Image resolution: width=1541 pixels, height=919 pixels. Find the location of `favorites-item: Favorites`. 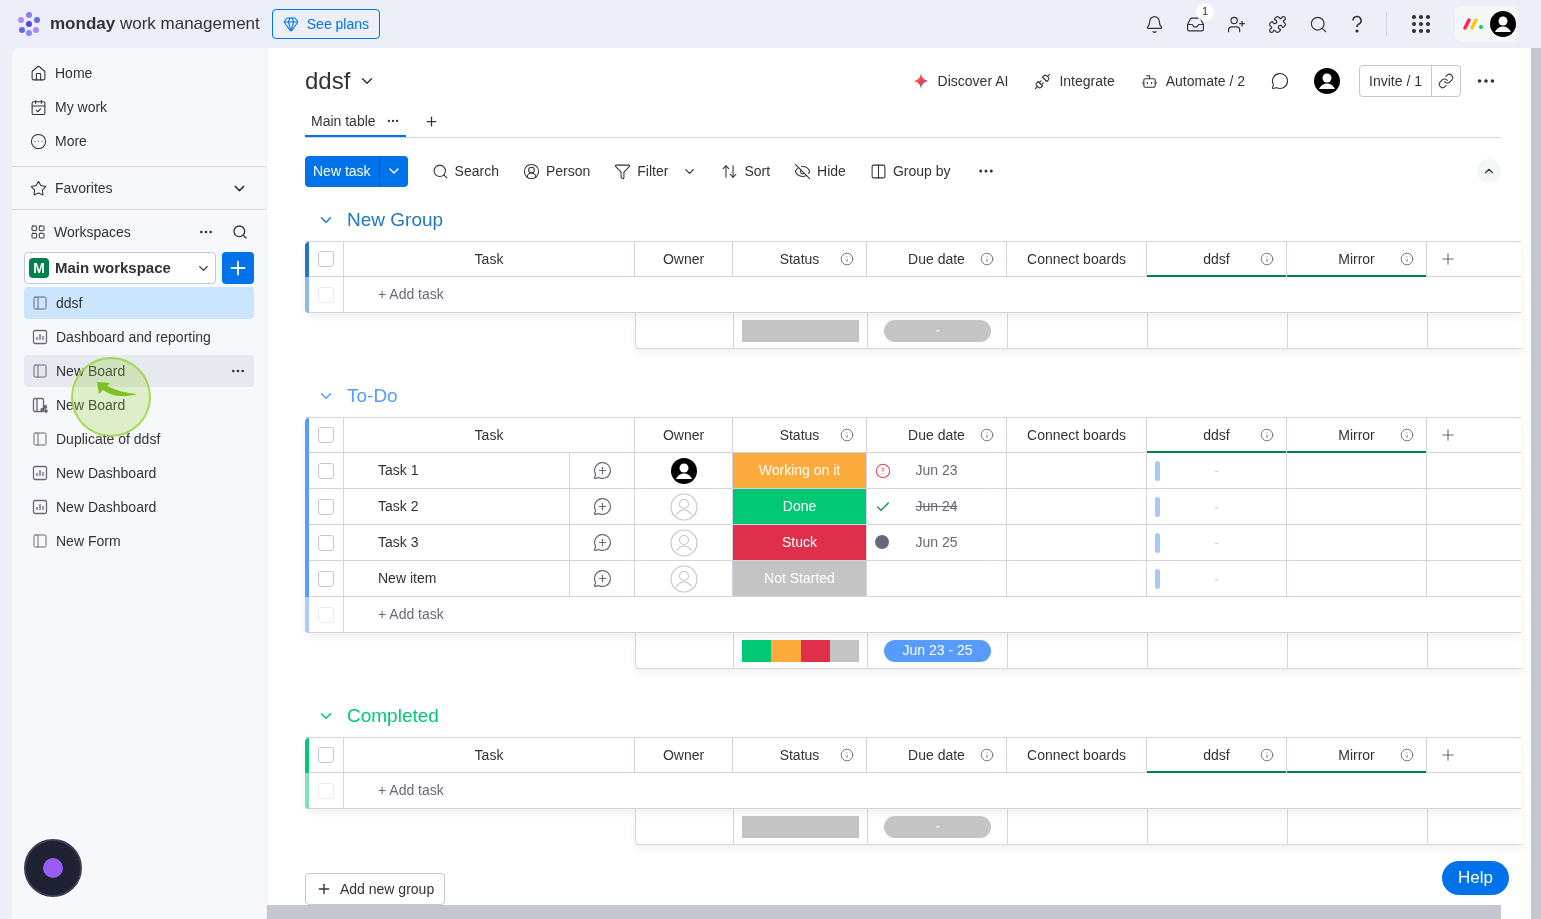

favorites-item: Favorites is located at coordinates (139, 188).